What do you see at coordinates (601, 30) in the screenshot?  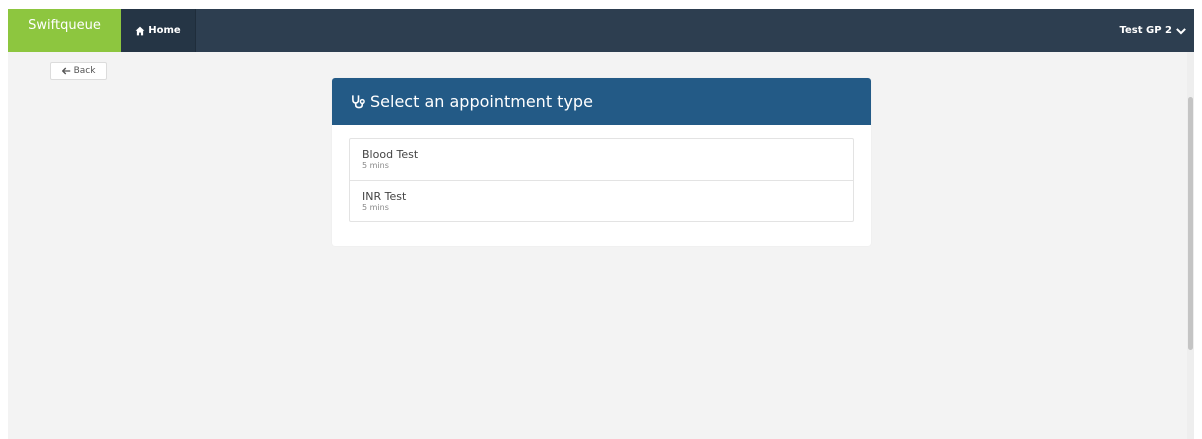 I see `top-navbar: Swiftqueue Home Test GP 2` at bounding box center [601, 30].